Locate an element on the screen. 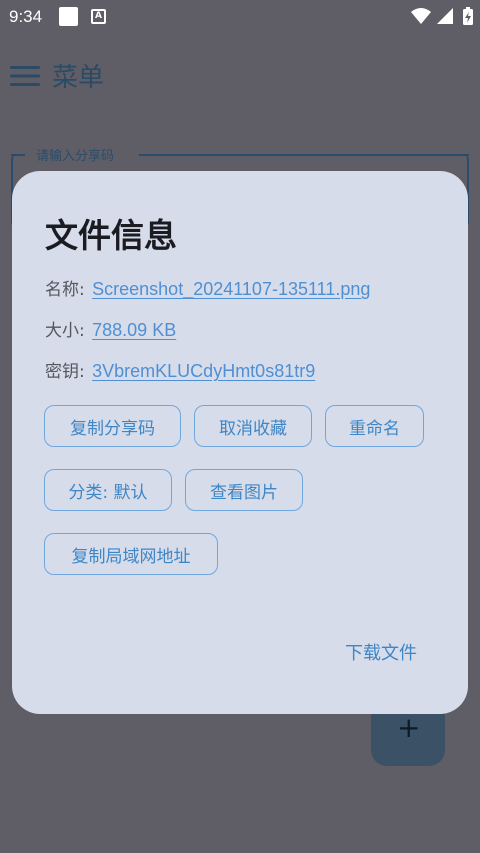 The image size is (480, 853). notification-a-icon: A is located at coordinates (98, 16).